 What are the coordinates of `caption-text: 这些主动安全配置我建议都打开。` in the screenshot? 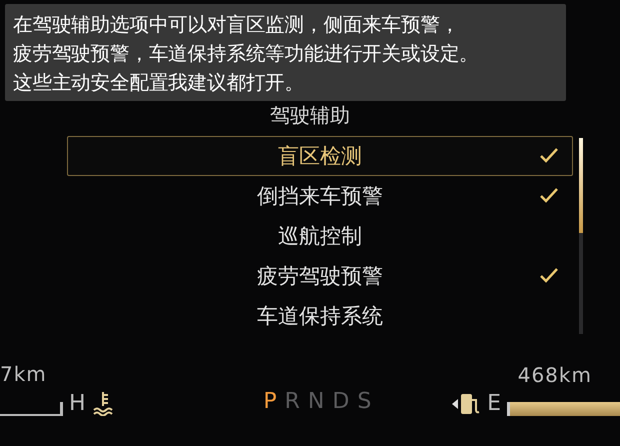 It's located at (159, 83).